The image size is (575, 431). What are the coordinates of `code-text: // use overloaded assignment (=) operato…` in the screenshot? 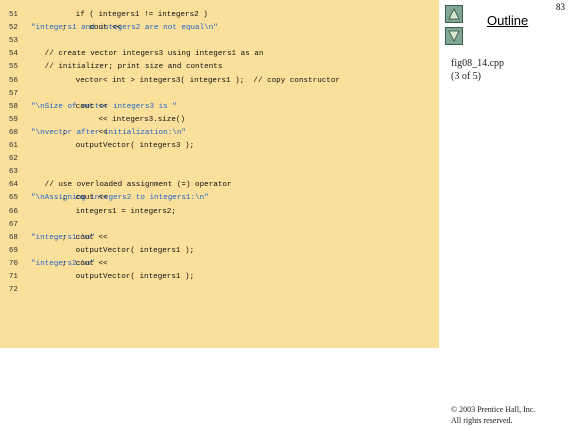 It's located at (131, 185).